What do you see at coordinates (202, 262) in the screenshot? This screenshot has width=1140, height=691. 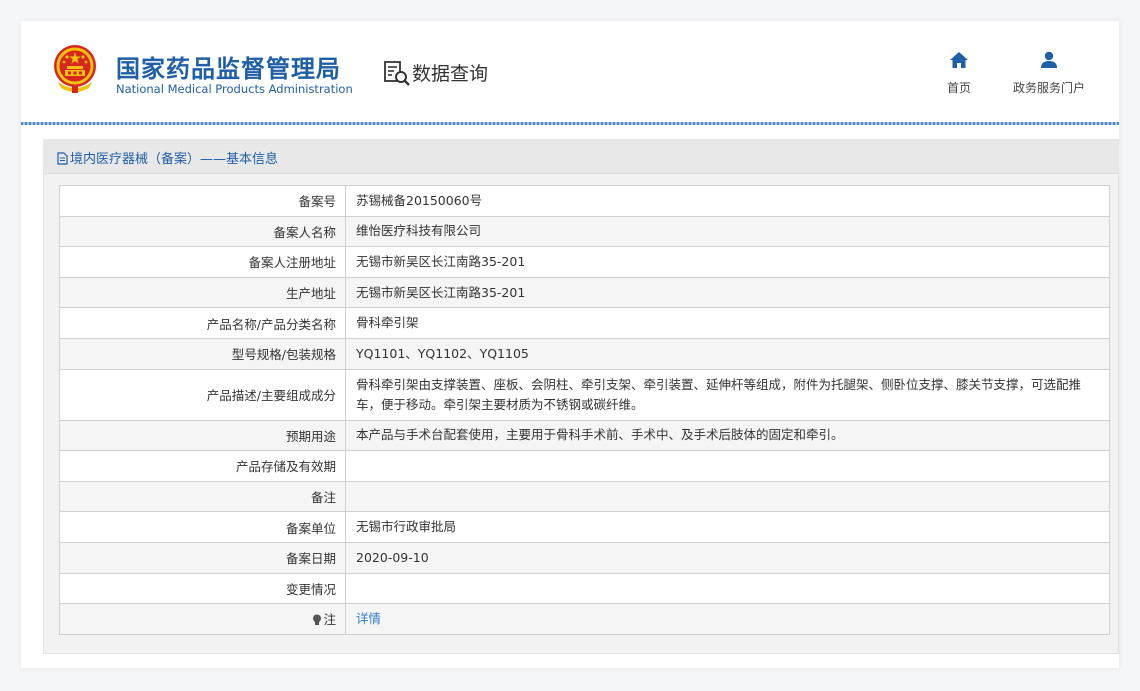 I see `field-label-cell: 备案人注册地址` at bounding box center [202, 262].